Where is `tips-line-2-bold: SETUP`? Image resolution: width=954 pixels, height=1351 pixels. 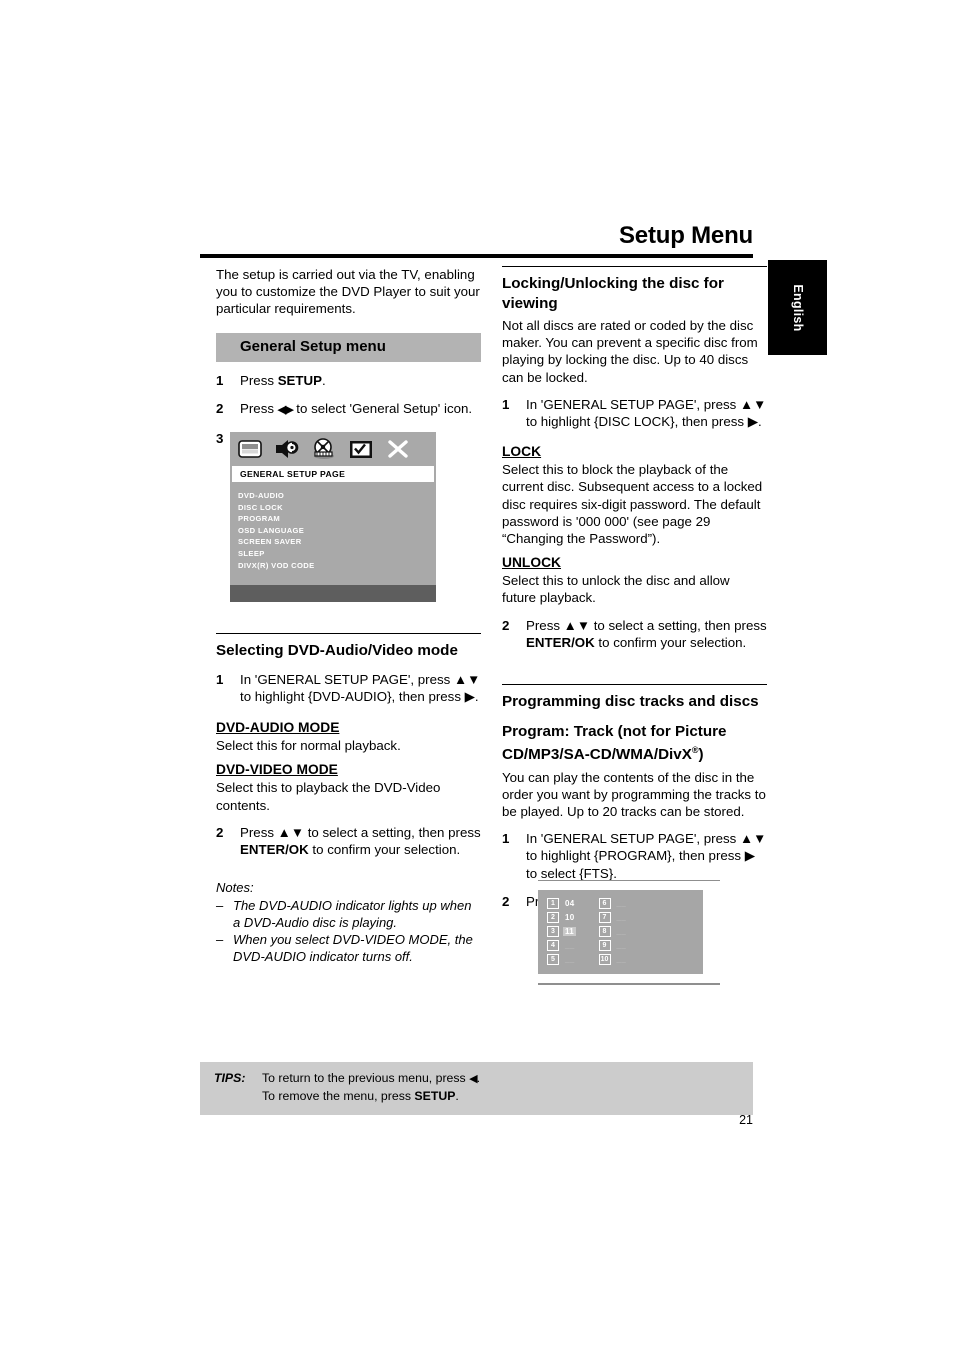
tips-line-2-bold: SETUP is located at coordinates (435, 1095).